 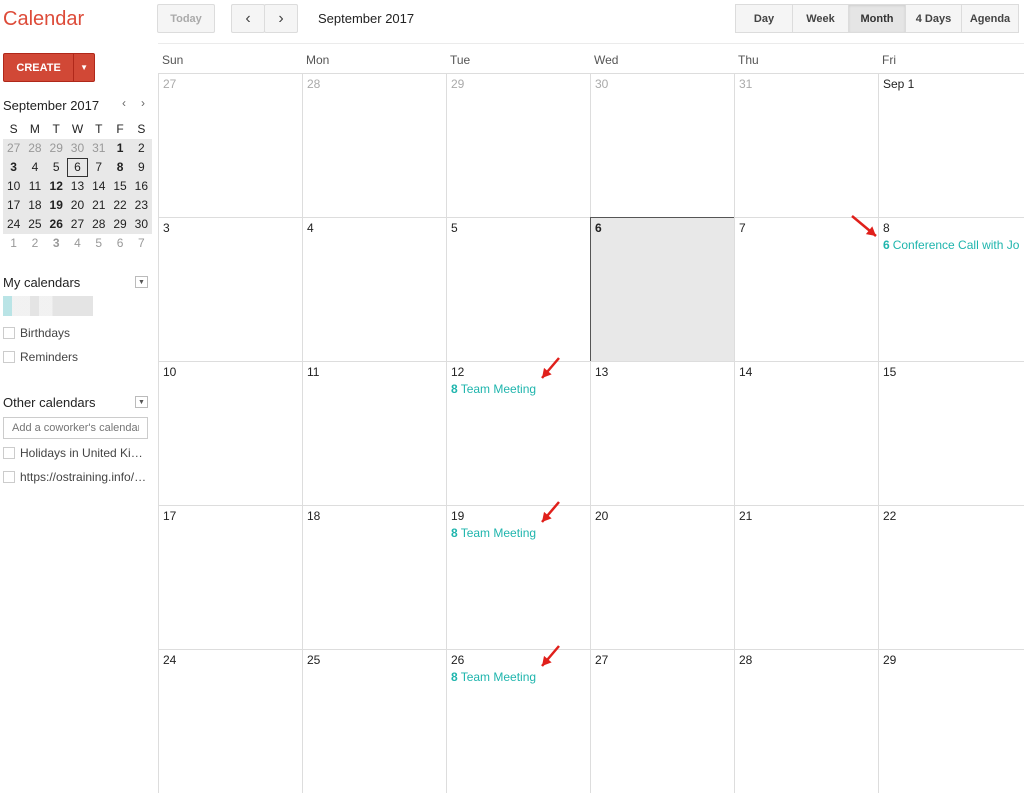 I want to click on day-cell: 8 6 Conference Call with John, so click(x=951, y=289).